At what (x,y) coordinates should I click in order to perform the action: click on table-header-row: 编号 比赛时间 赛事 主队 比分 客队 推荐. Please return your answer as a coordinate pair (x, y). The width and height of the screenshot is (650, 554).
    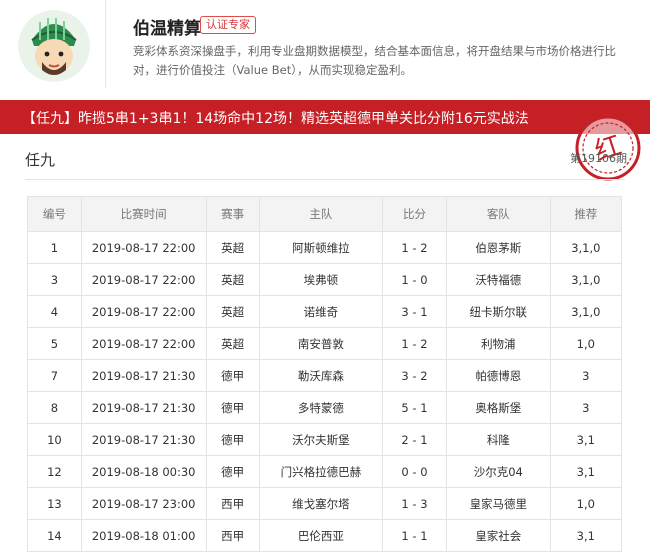
    Looking at the image, I should click on (325, 214).